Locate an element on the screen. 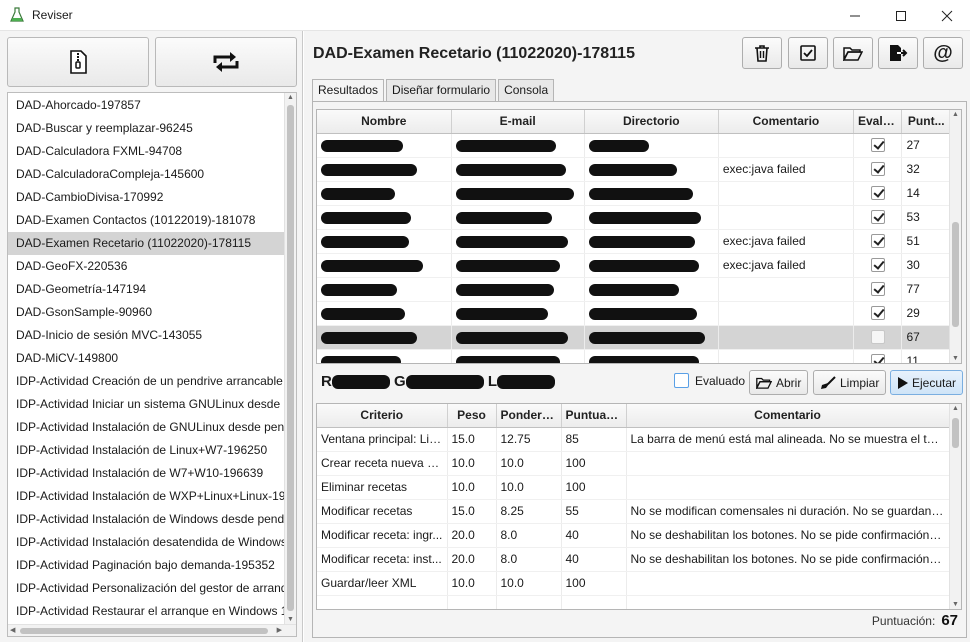 The image size is (970, 642). ejecutar-button: Ejecutar is located at coordinates (927, 382).